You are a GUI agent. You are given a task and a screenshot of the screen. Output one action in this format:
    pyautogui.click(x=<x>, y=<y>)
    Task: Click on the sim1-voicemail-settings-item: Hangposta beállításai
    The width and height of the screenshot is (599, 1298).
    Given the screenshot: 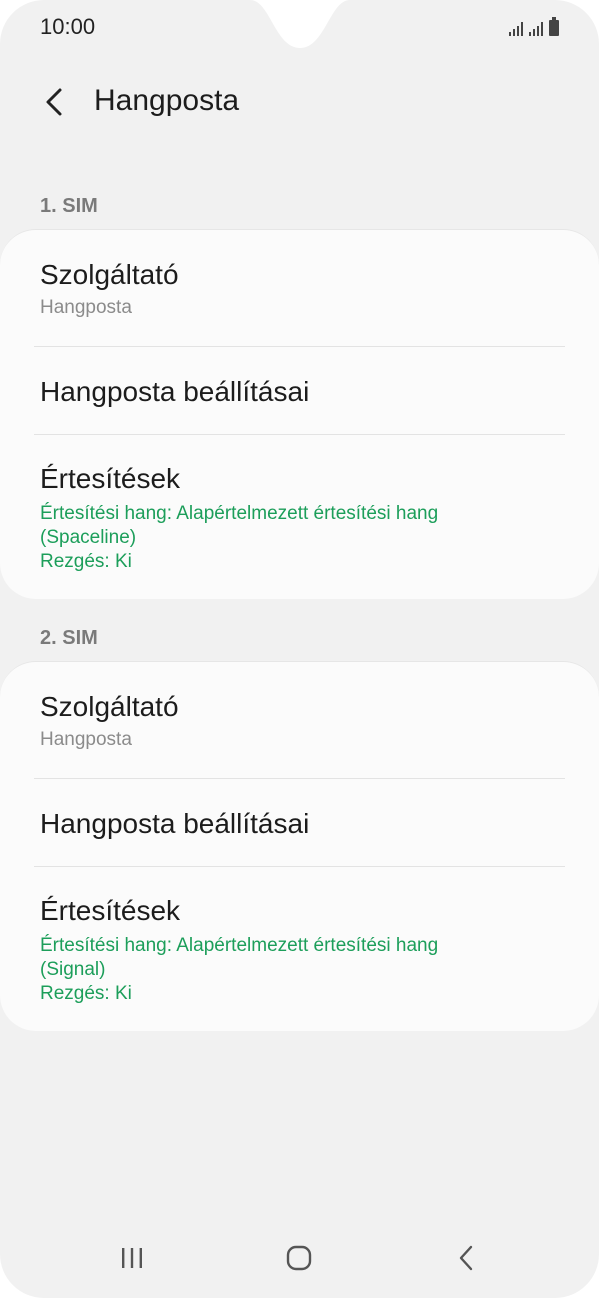 What is the action you would take?
    pyautogui.click(x=299, y=390)
    